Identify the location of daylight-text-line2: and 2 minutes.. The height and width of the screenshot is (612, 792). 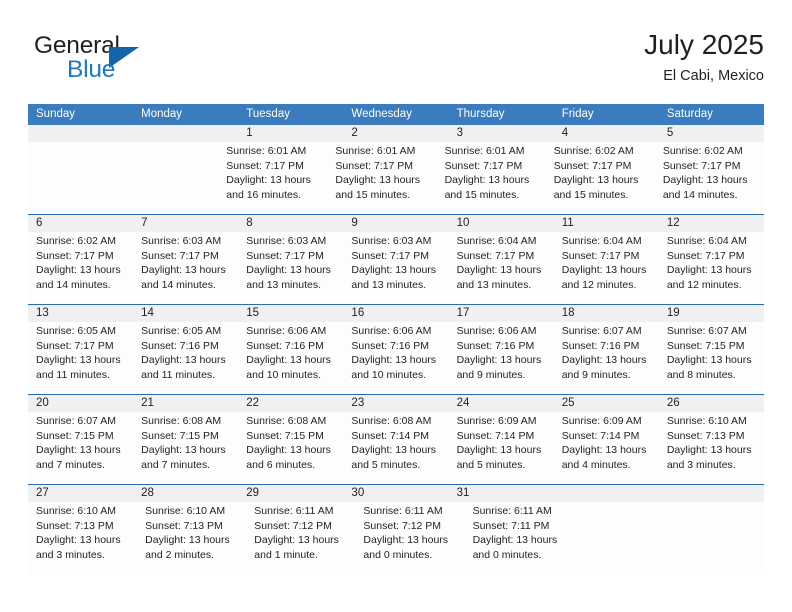
(180, 554).